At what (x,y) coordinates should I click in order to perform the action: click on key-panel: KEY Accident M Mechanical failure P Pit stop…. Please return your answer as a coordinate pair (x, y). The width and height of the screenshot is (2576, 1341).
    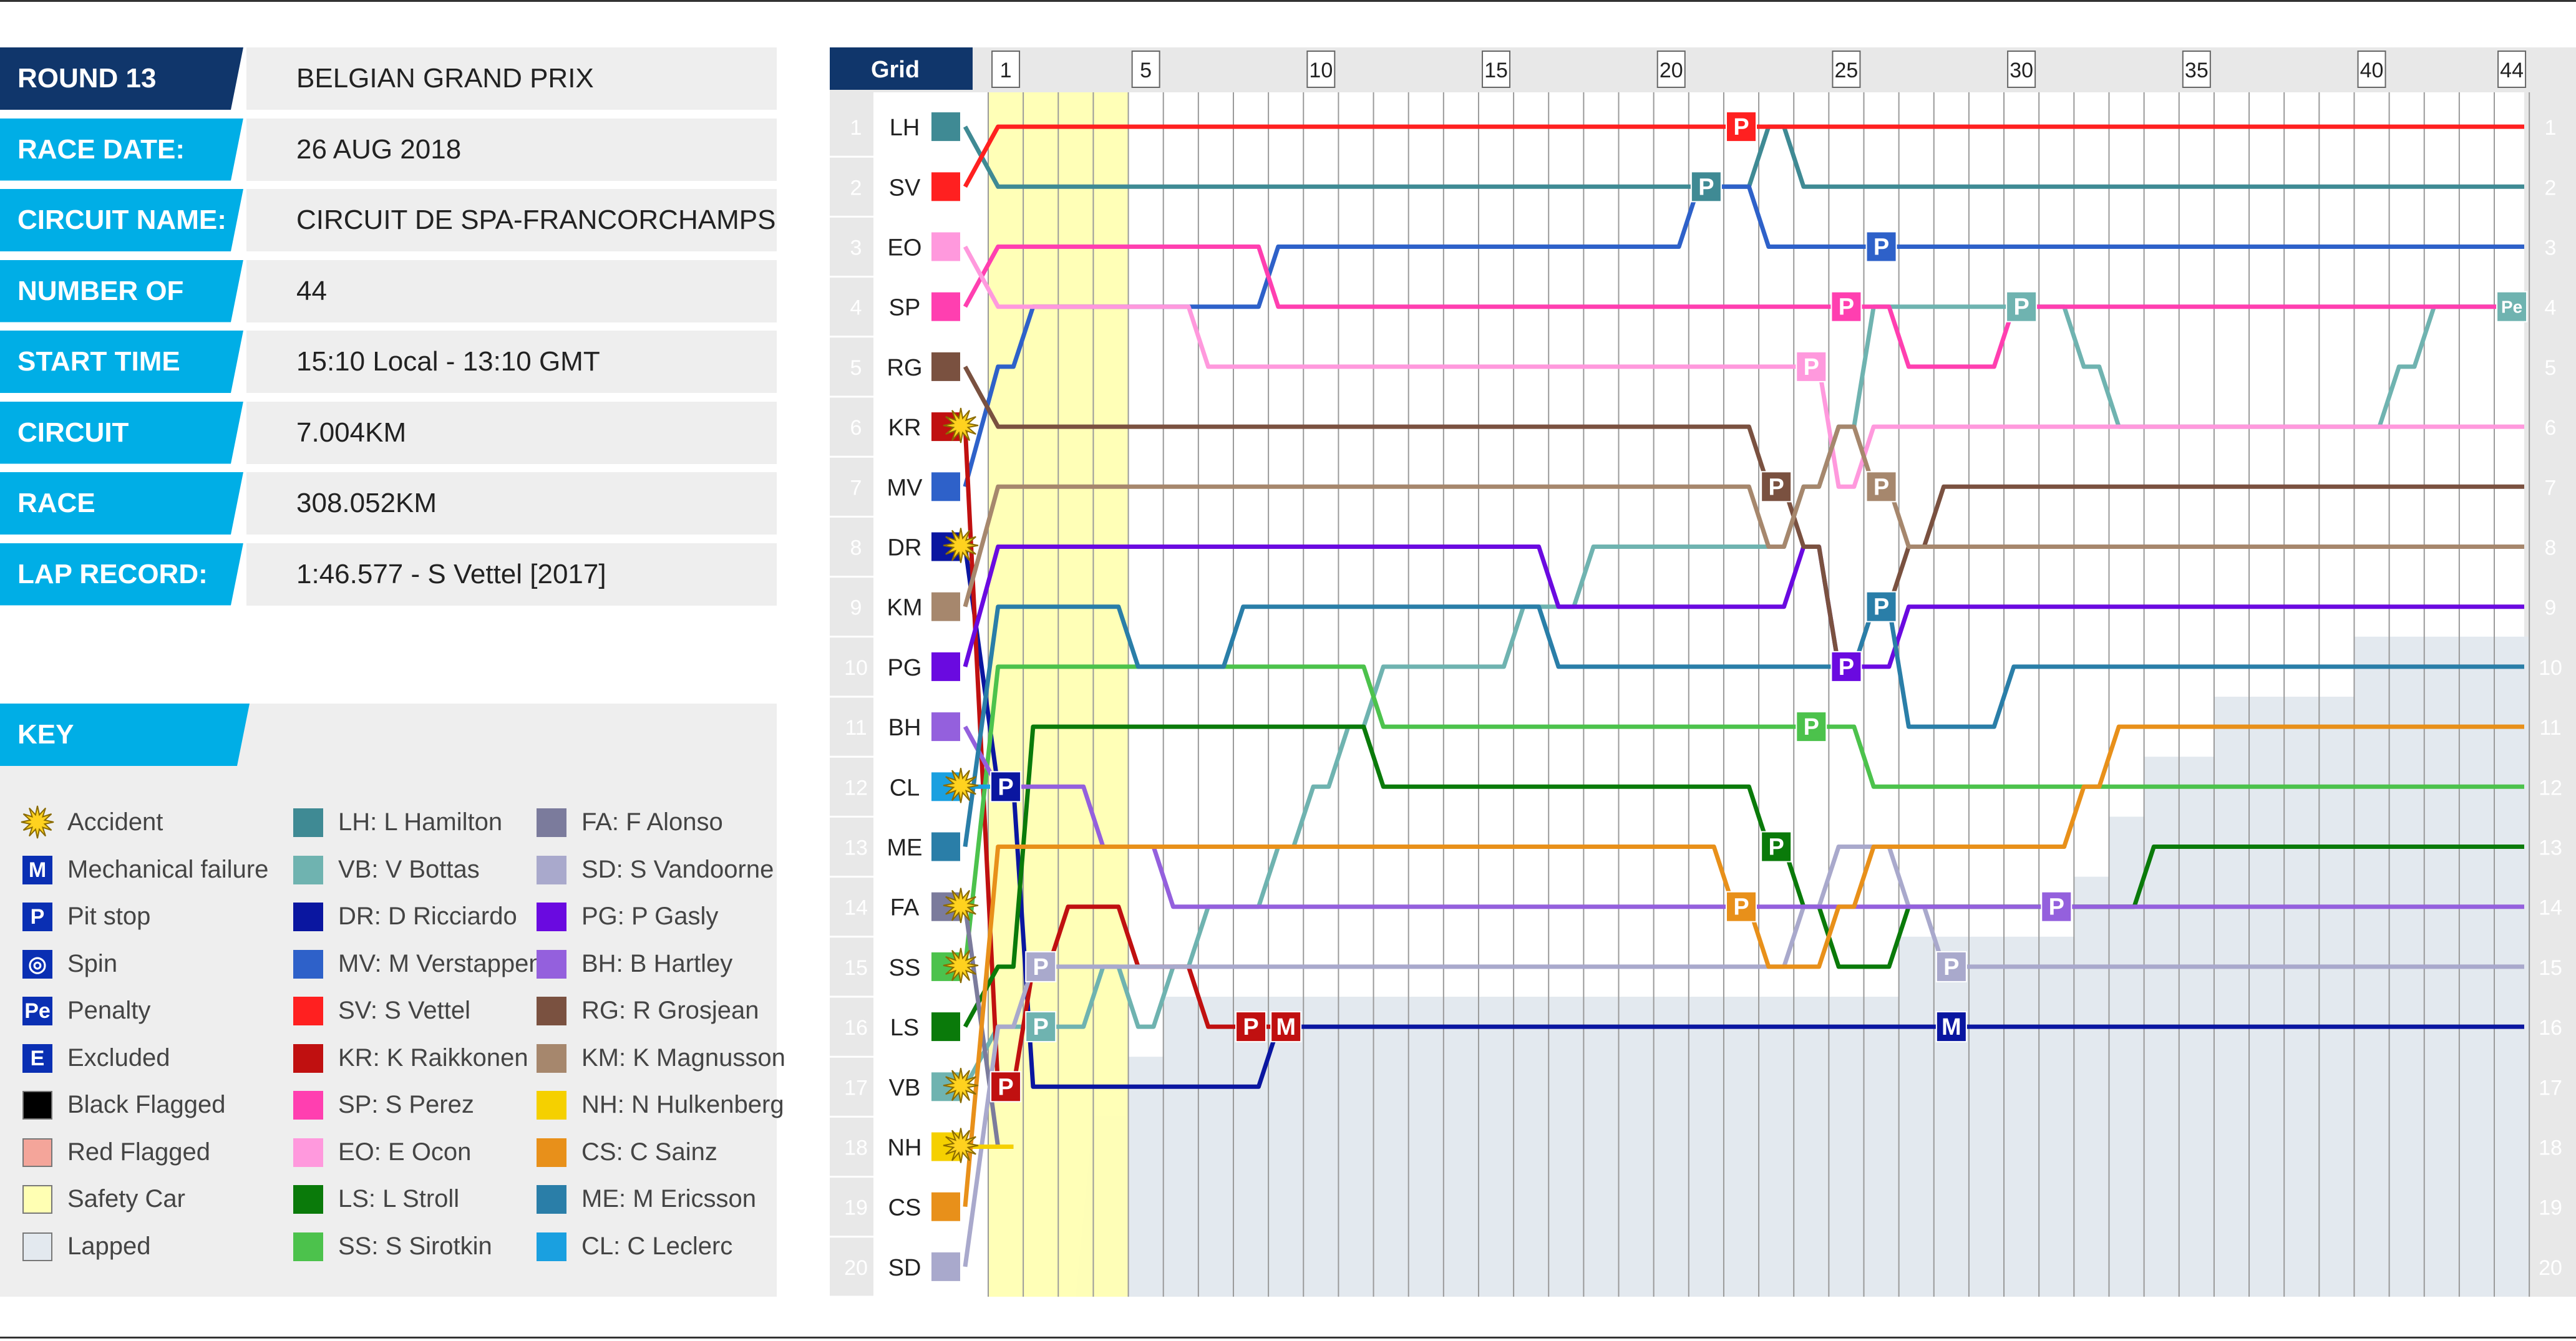
    Looking at the image, I should click on (393, 1000).